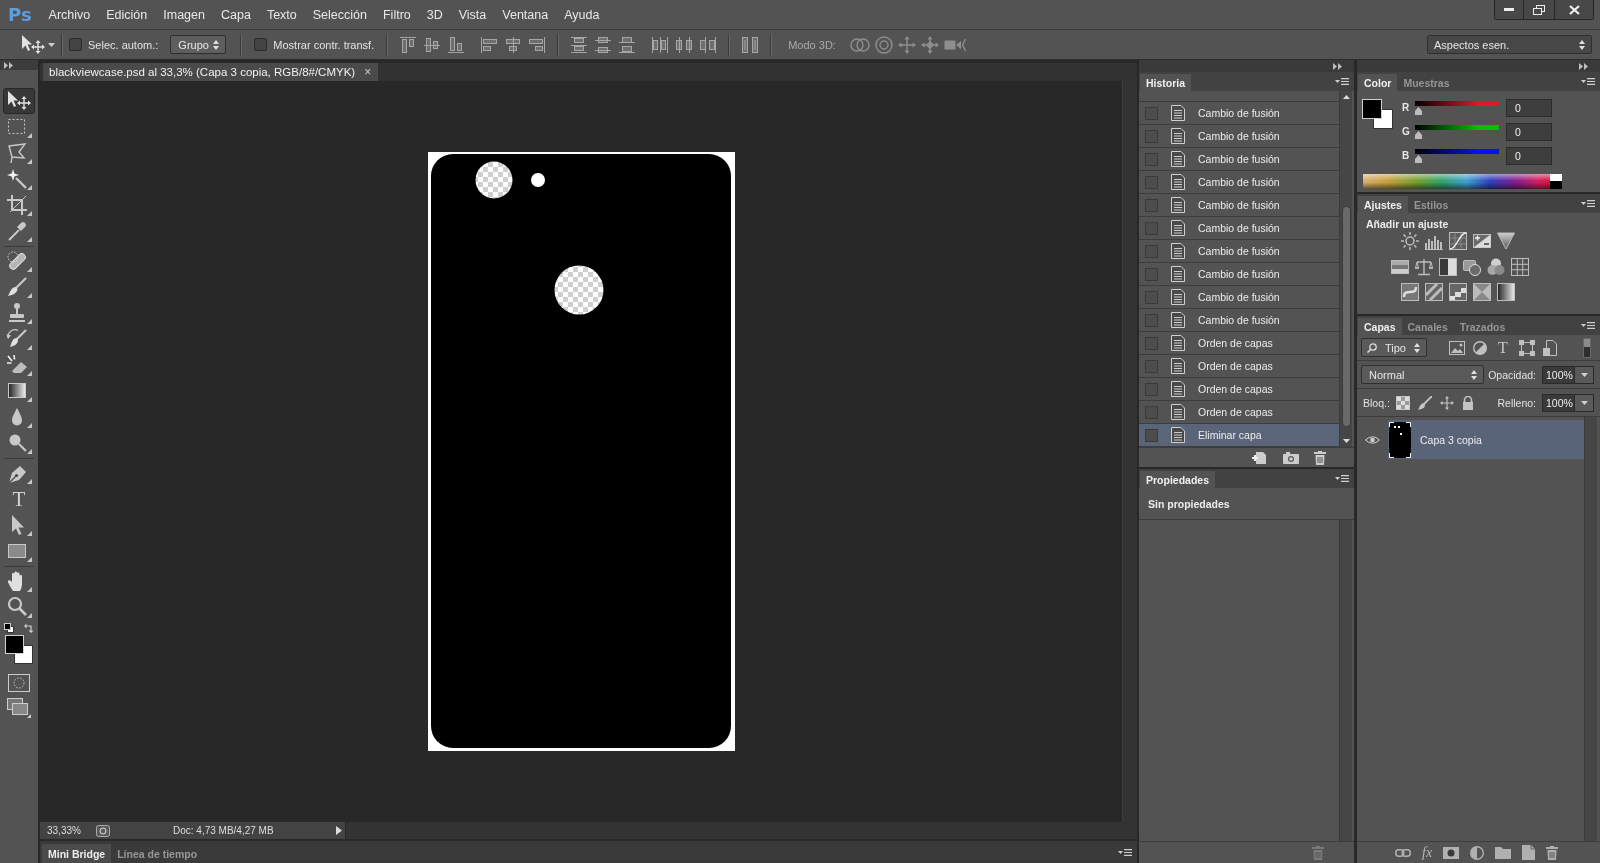  What do you see at coordinates (396, 14) in the screenshot?
I see `menu-item: Filtro` at bounding box center [396, 14].